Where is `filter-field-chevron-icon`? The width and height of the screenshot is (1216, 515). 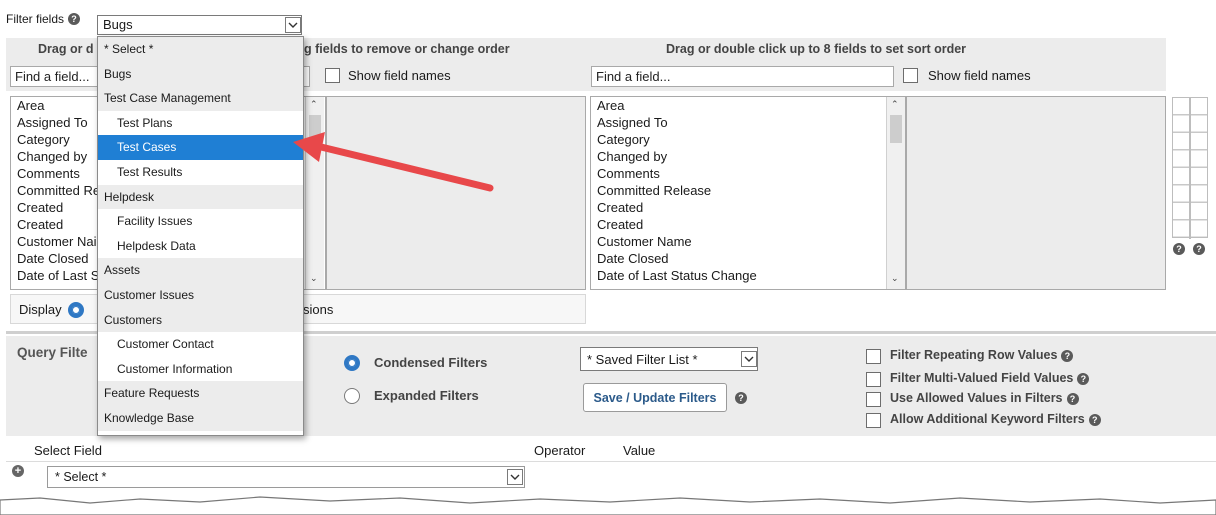 filter-field-chevron-icon is located at coordinates (515, 477).